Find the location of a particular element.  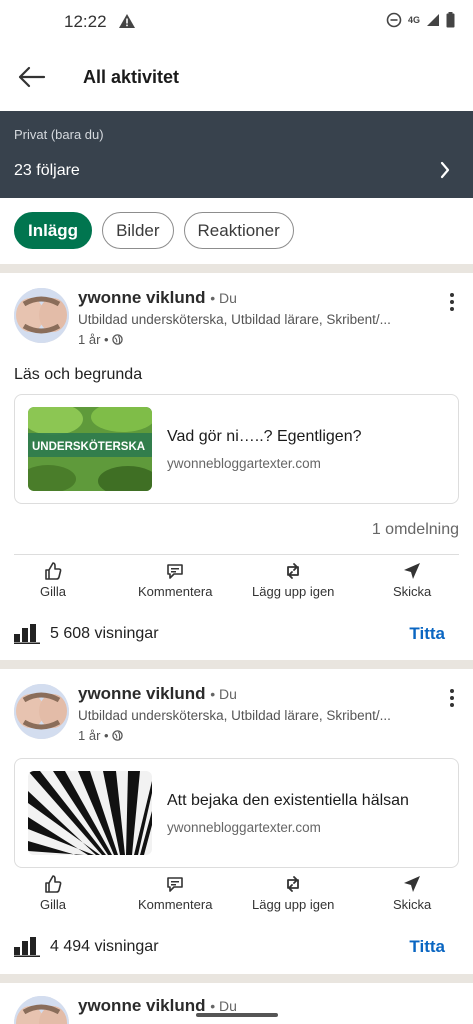

privacy-label: Privat (bara du) is located at coordinates (59, 134).